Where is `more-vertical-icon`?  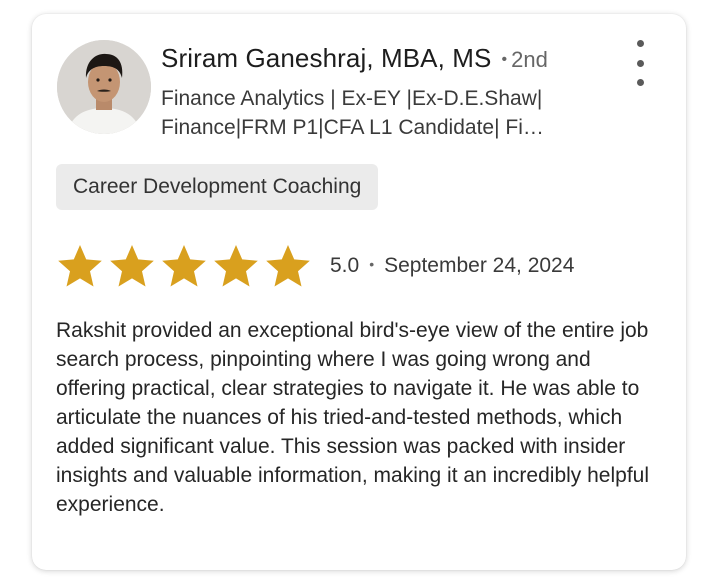 more-vertical-icon is located at coordinates (640, 63).